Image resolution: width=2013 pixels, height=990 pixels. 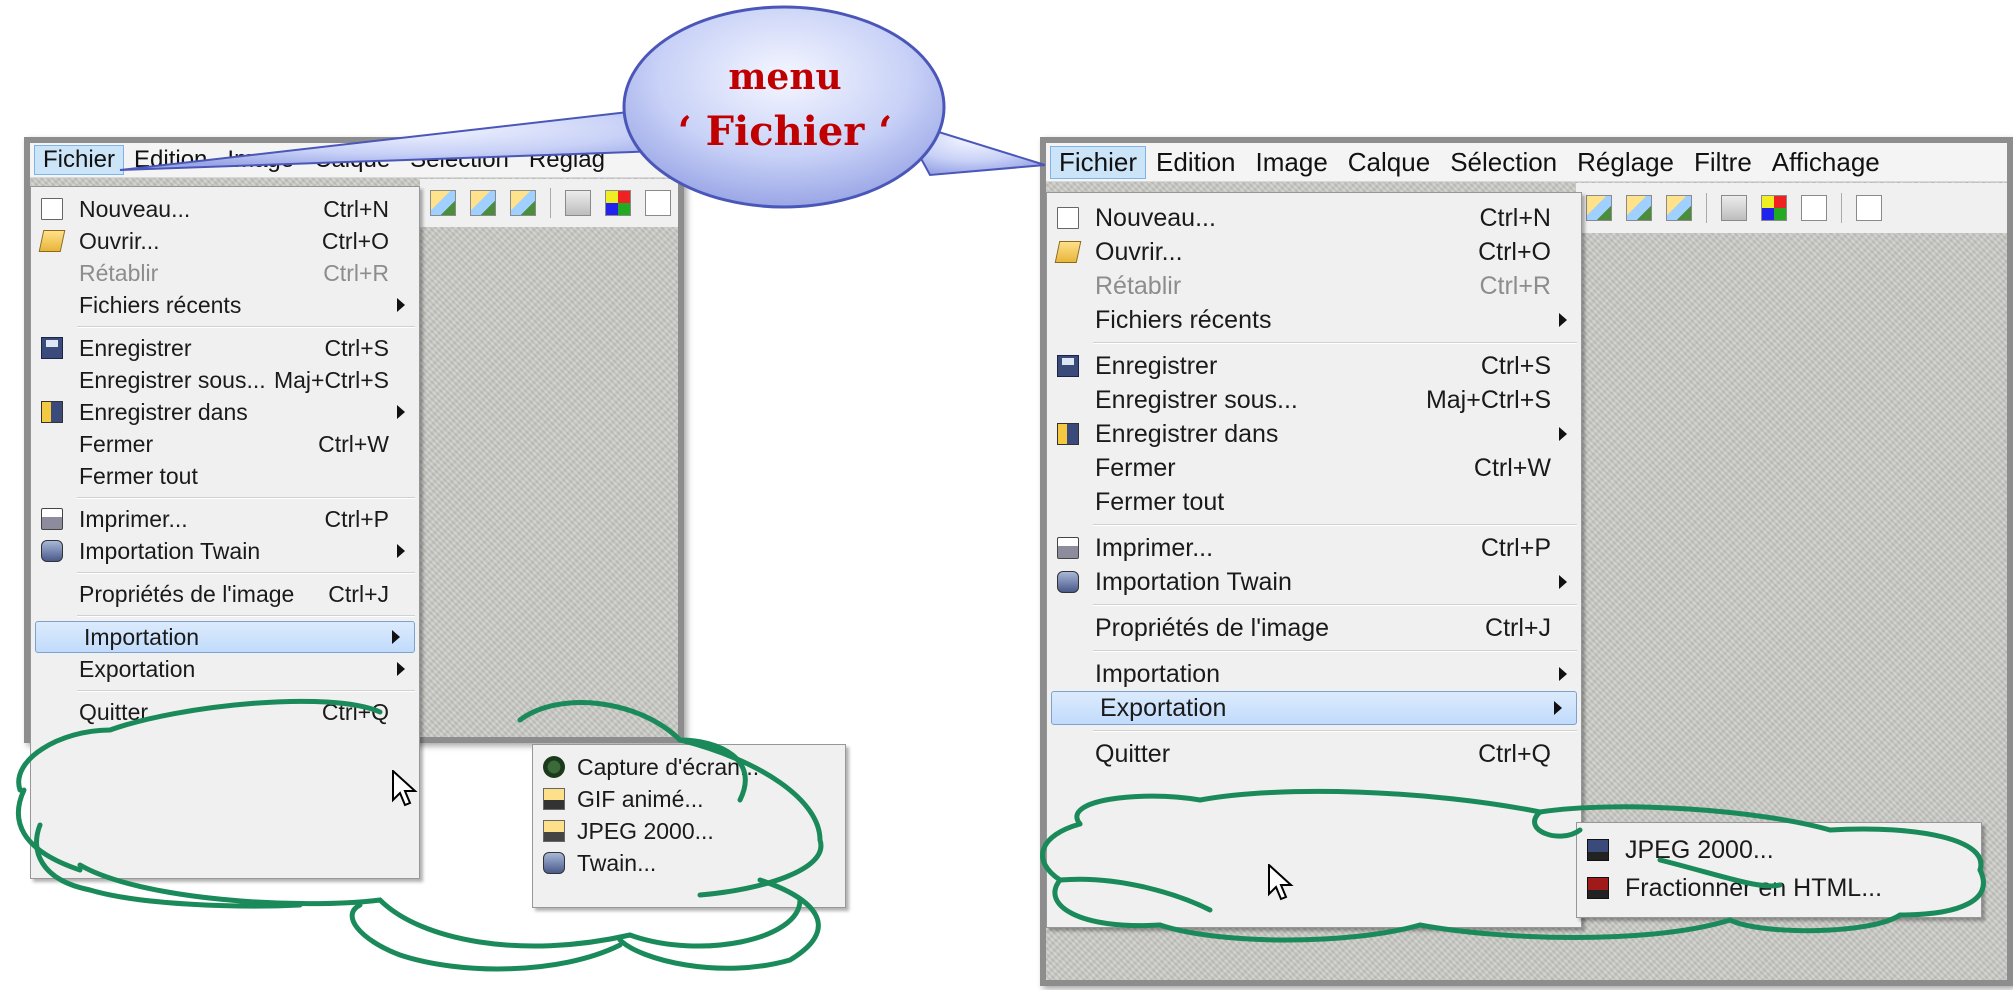 What do you see at coordinates (1841, 208) in the screenshot?
I see `toolbar-separator` at bounding box center [1841, 208].